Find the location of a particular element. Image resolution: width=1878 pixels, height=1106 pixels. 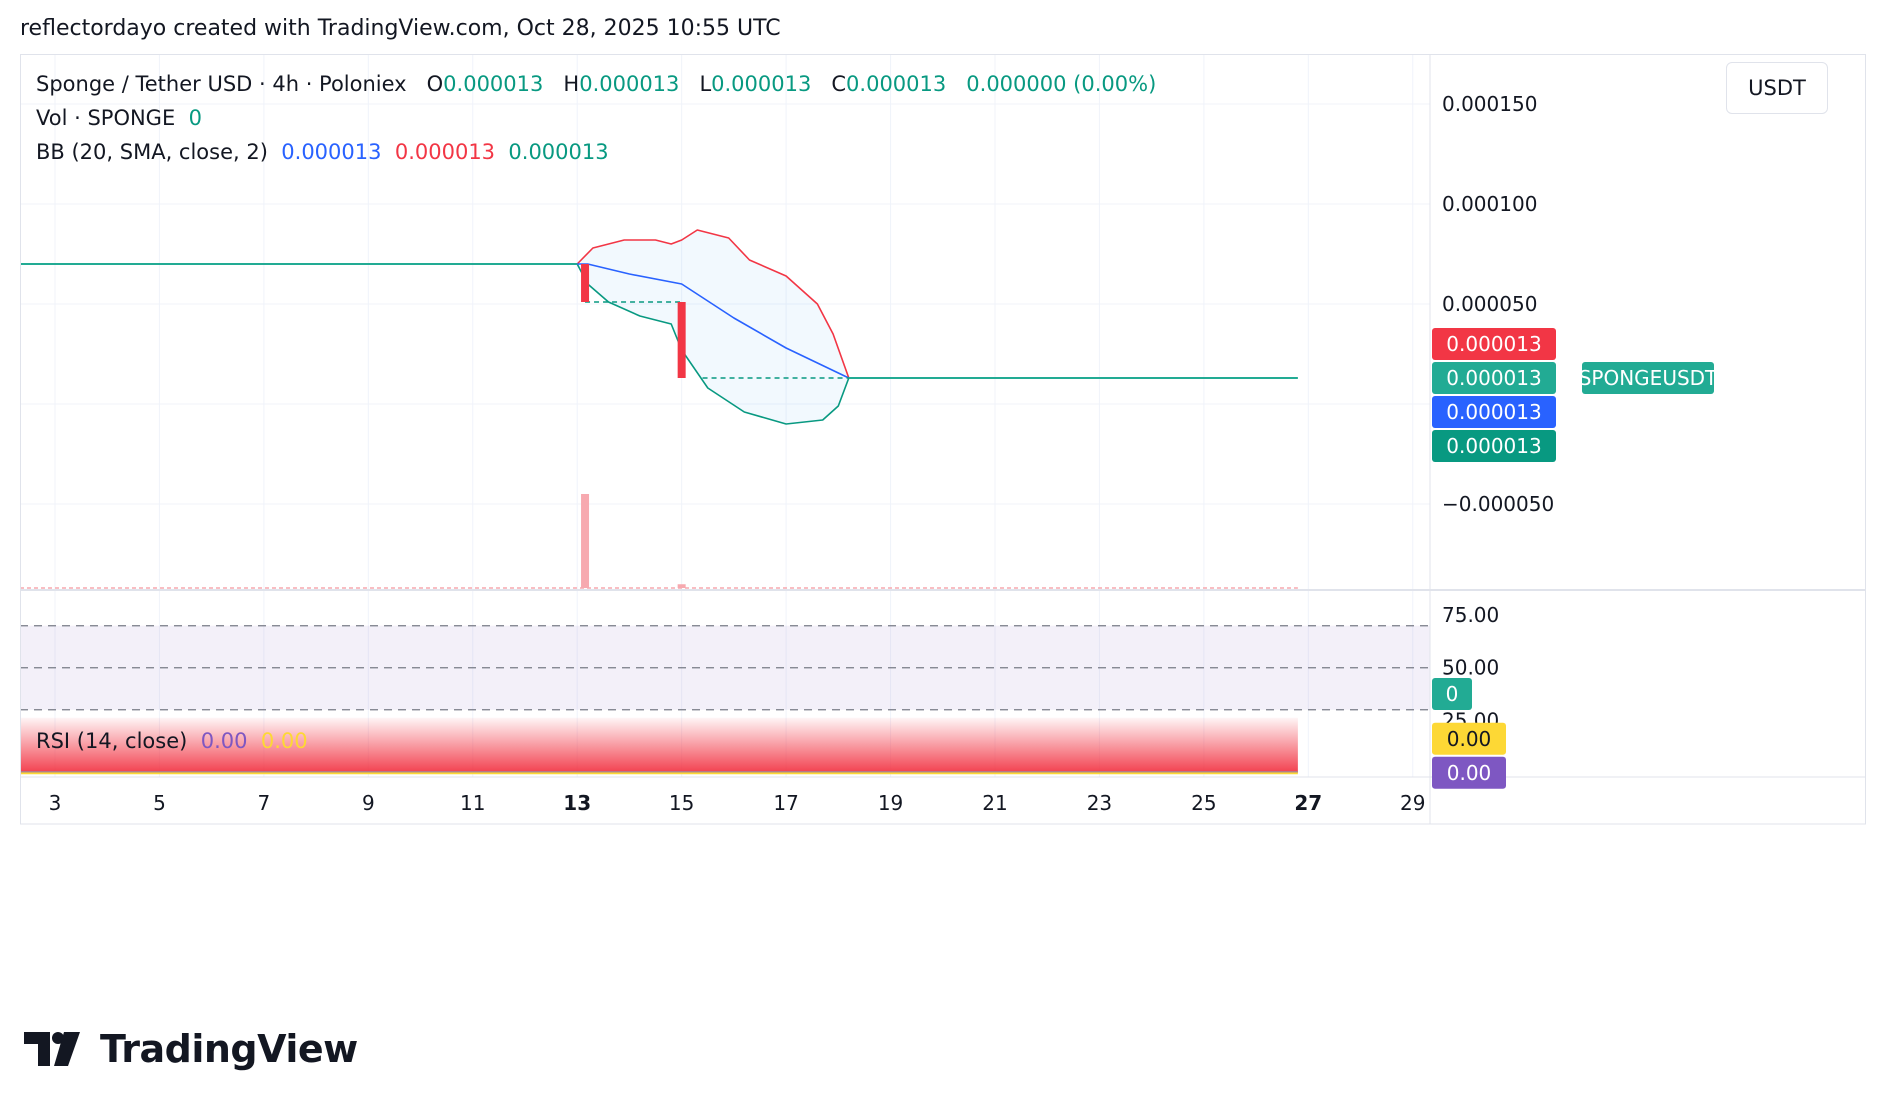

time-tick-label: 17 is located at coordinates (785, 803).